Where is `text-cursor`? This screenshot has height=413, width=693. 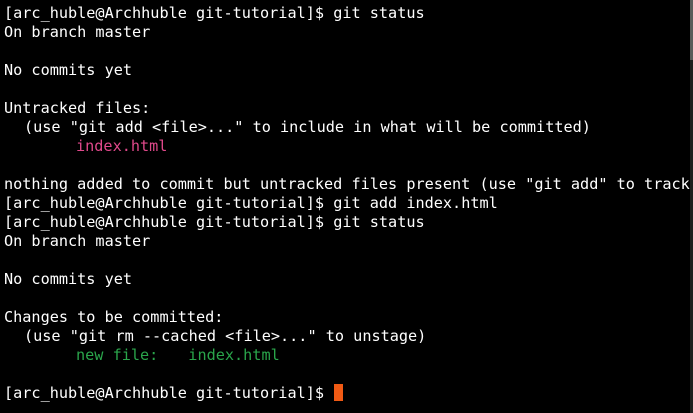 text-cursor is located at coordinates (339, 392).